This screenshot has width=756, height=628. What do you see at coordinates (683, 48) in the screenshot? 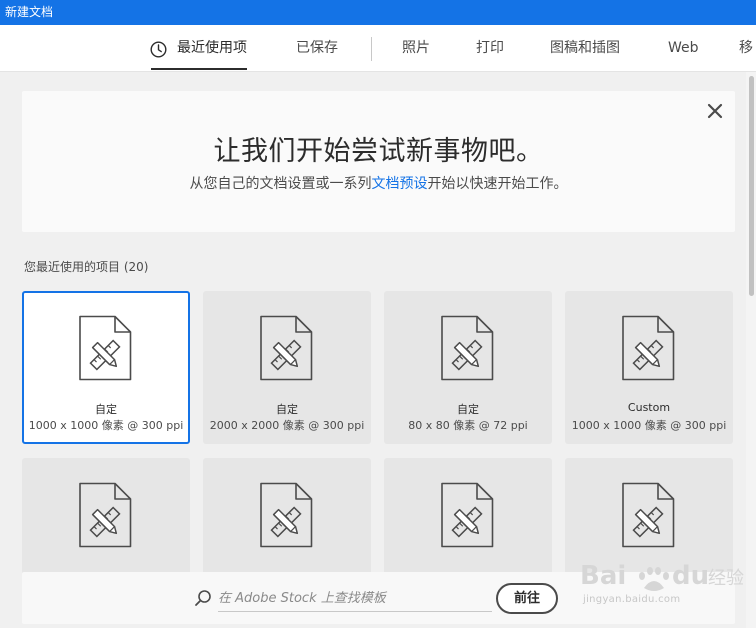
I see `tab-web: Web` at bounding box center [683, 48].